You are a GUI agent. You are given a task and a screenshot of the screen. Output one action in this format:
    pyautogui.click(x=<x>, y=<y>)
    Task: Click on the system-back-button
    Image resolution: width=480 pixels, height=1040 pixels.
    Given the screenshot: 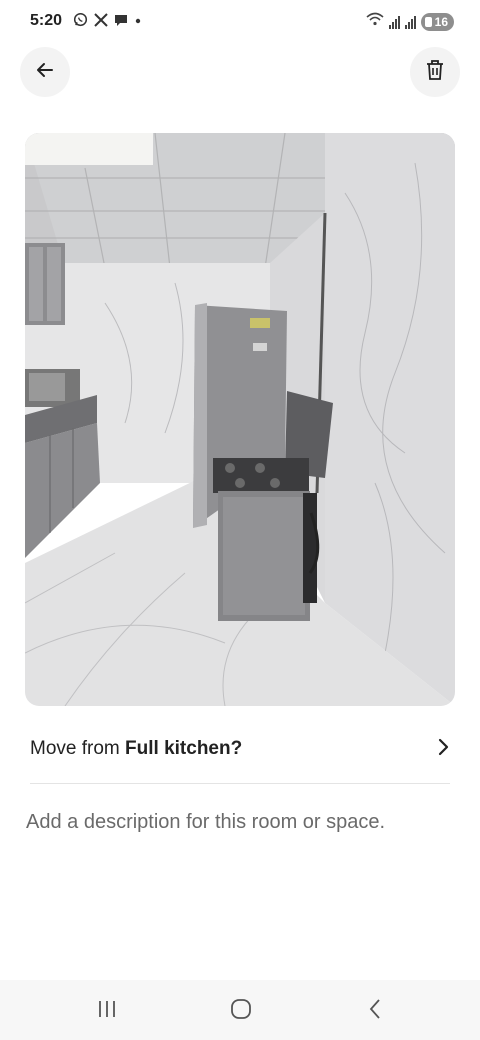 What is the action you would take?
    pyautogui.click(x=375, y=1011)
    